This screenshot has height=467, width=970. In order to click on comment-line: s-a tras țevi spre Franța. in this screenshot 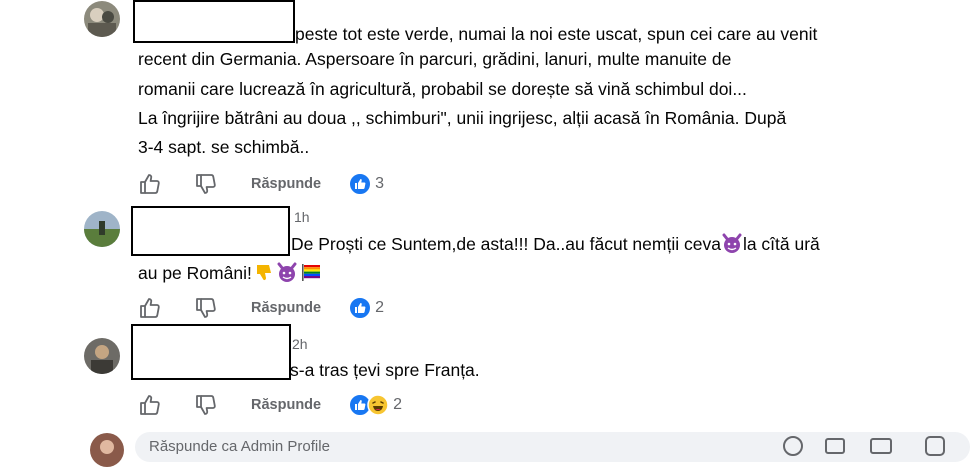, I will do `click(385, 370)`.